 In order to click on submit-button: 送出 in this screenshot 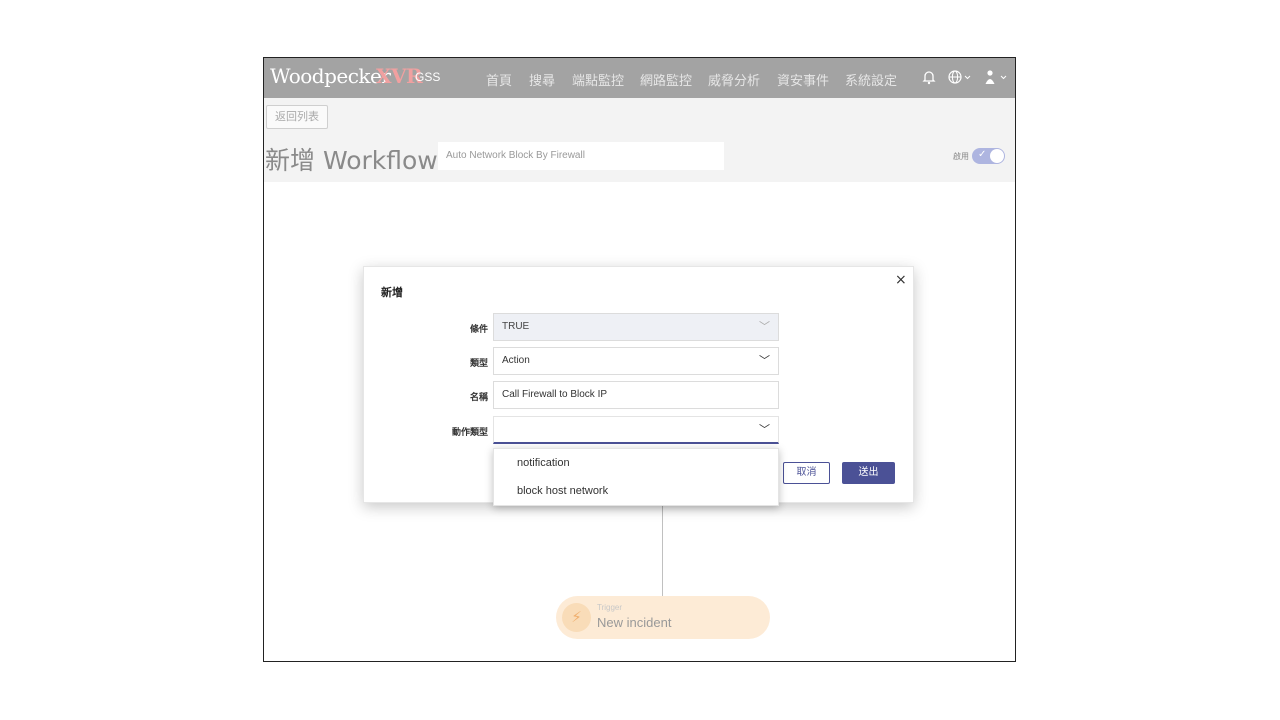, I will do `click(868, 473)`.